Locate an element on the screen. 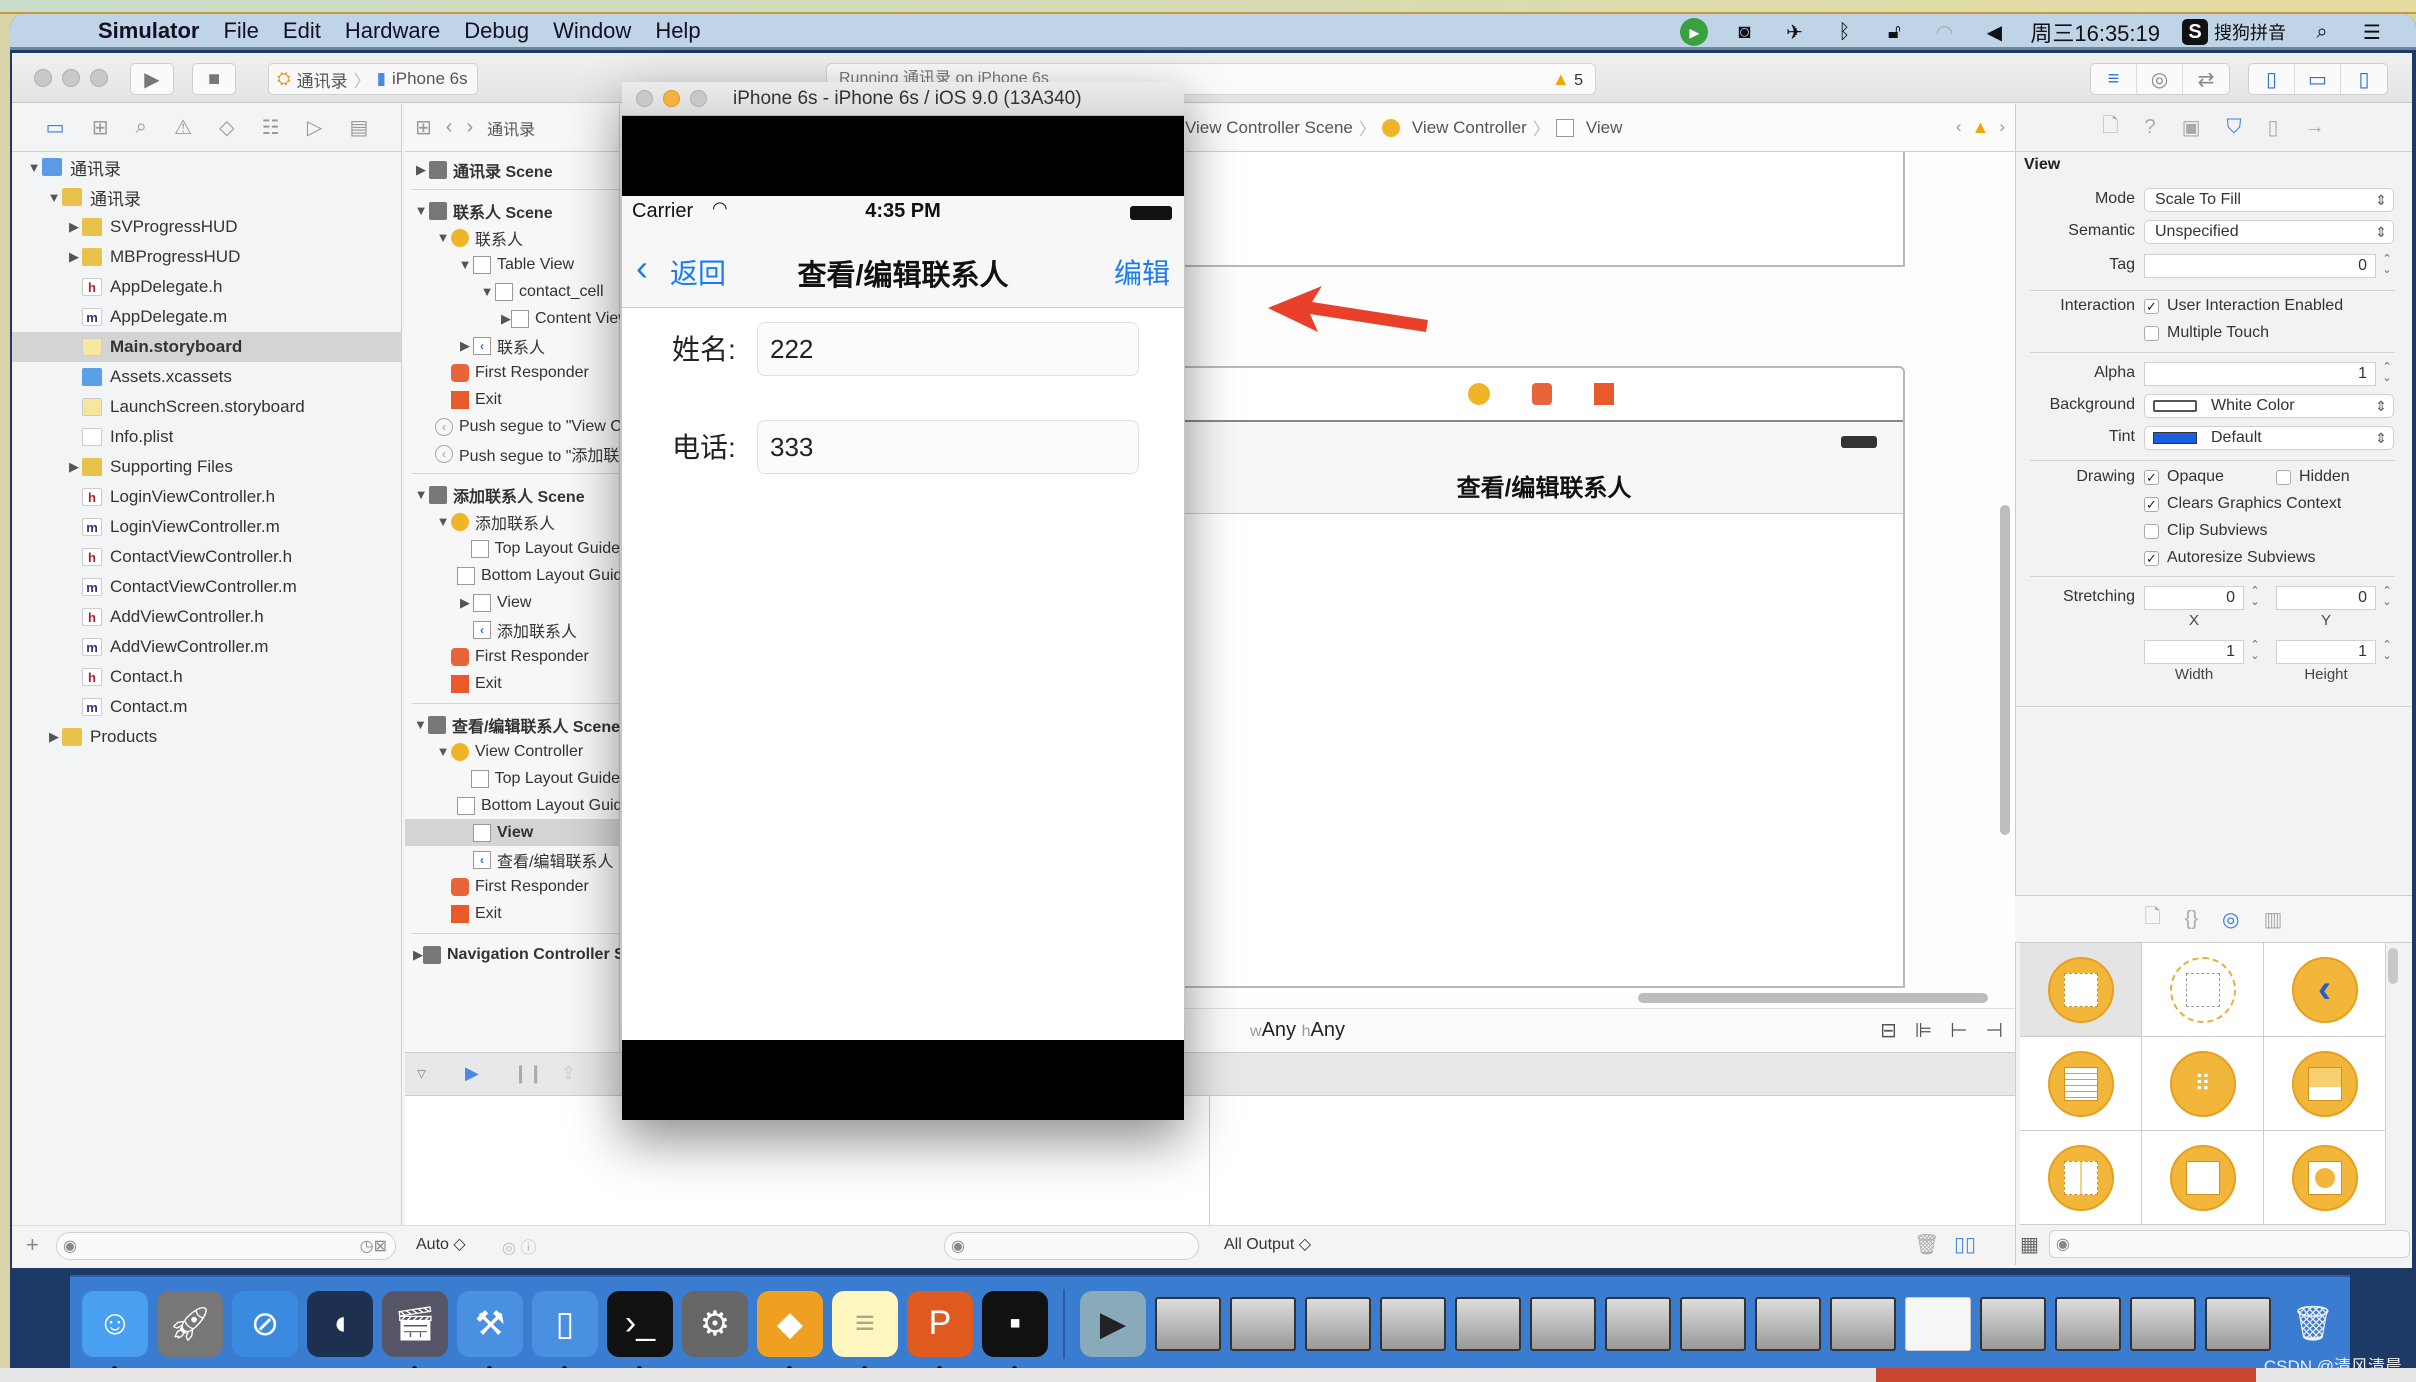  outline-item: ▶ Navigation Controller Scene is located at coordinates (512, 954).